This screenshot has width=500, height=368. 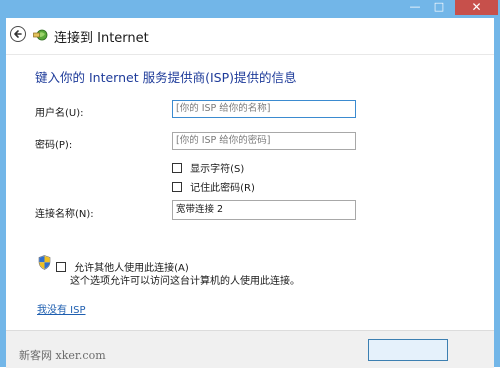 I want to click on connection-name-label: 连接名称(N):, so click(x=64, y=214).